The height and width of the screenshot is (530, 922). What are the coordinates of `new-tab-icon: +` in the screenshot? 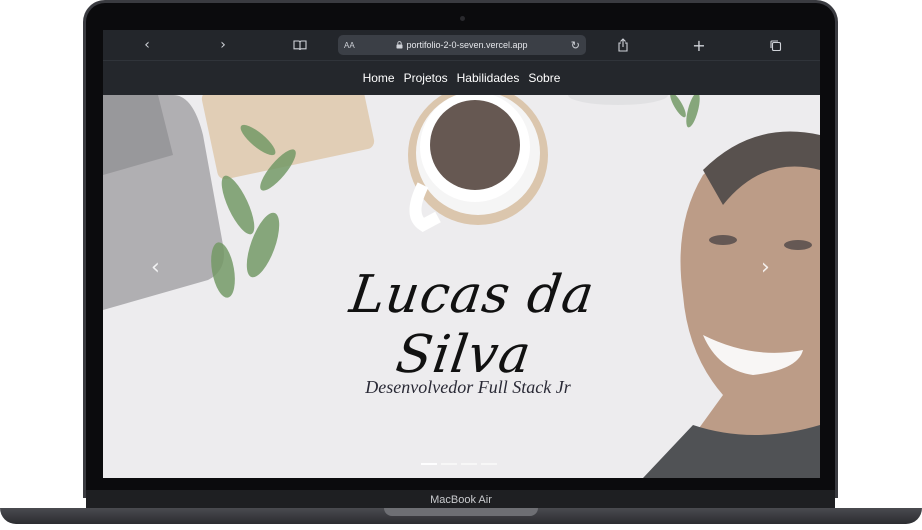 It's located at (699, 45).